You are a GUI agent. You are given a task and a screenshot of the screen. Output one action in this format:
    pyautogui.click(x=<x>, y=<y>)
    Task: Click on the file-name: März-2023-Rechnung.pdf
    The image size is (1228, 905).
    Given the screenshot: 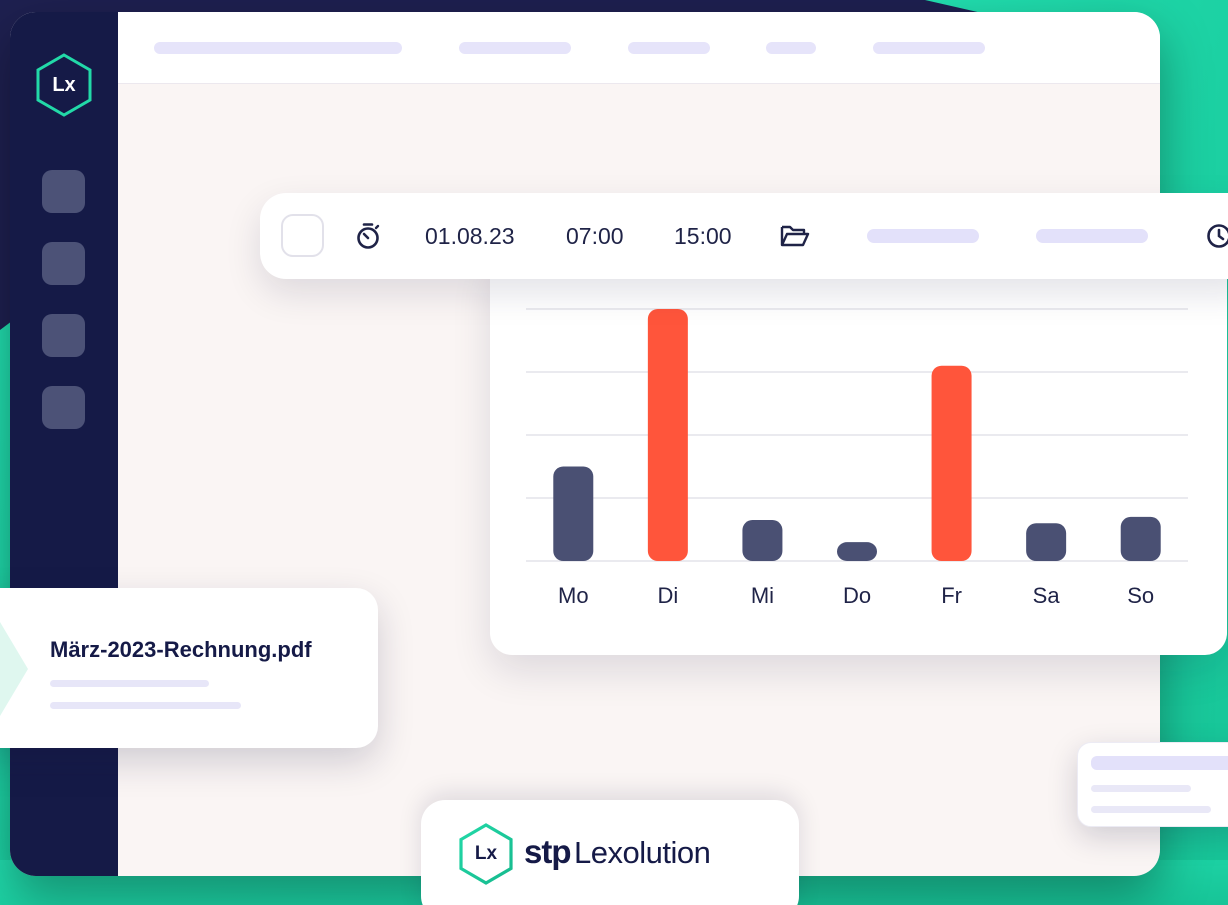 What is the action you would take?
    pyautogui.click(x=181, y=650)
    